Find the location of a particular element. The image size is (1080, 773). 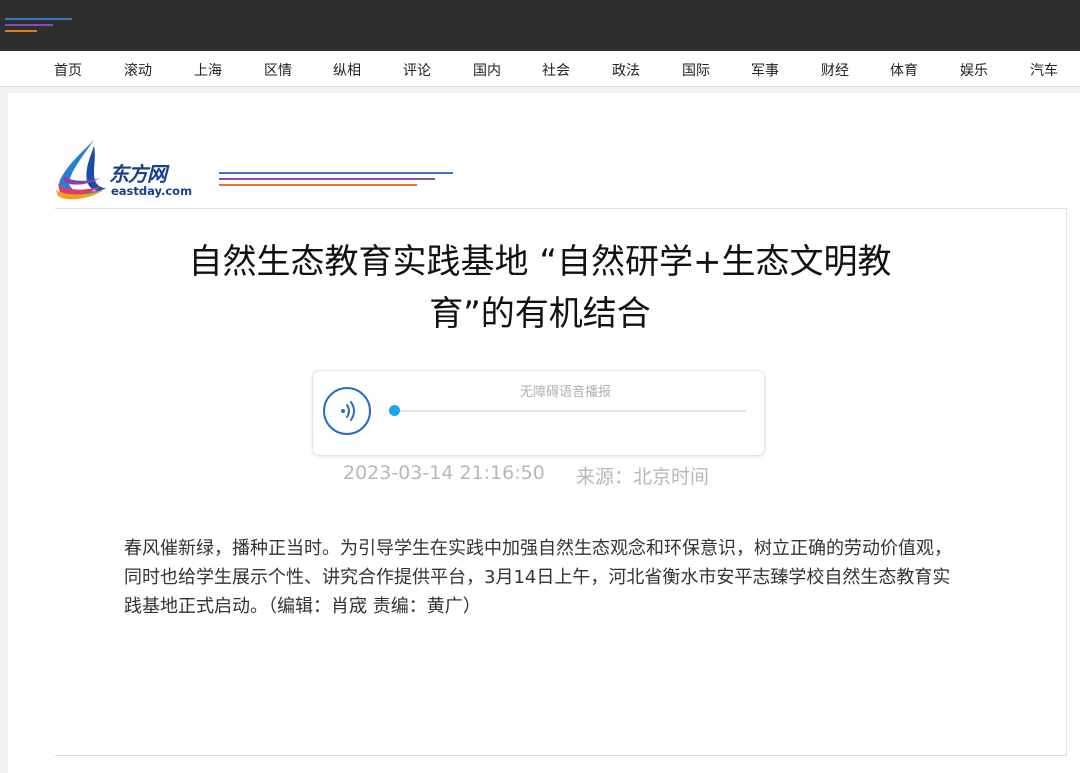

nav-item-shanghai: 上海 is located at coordinates (208, 70).